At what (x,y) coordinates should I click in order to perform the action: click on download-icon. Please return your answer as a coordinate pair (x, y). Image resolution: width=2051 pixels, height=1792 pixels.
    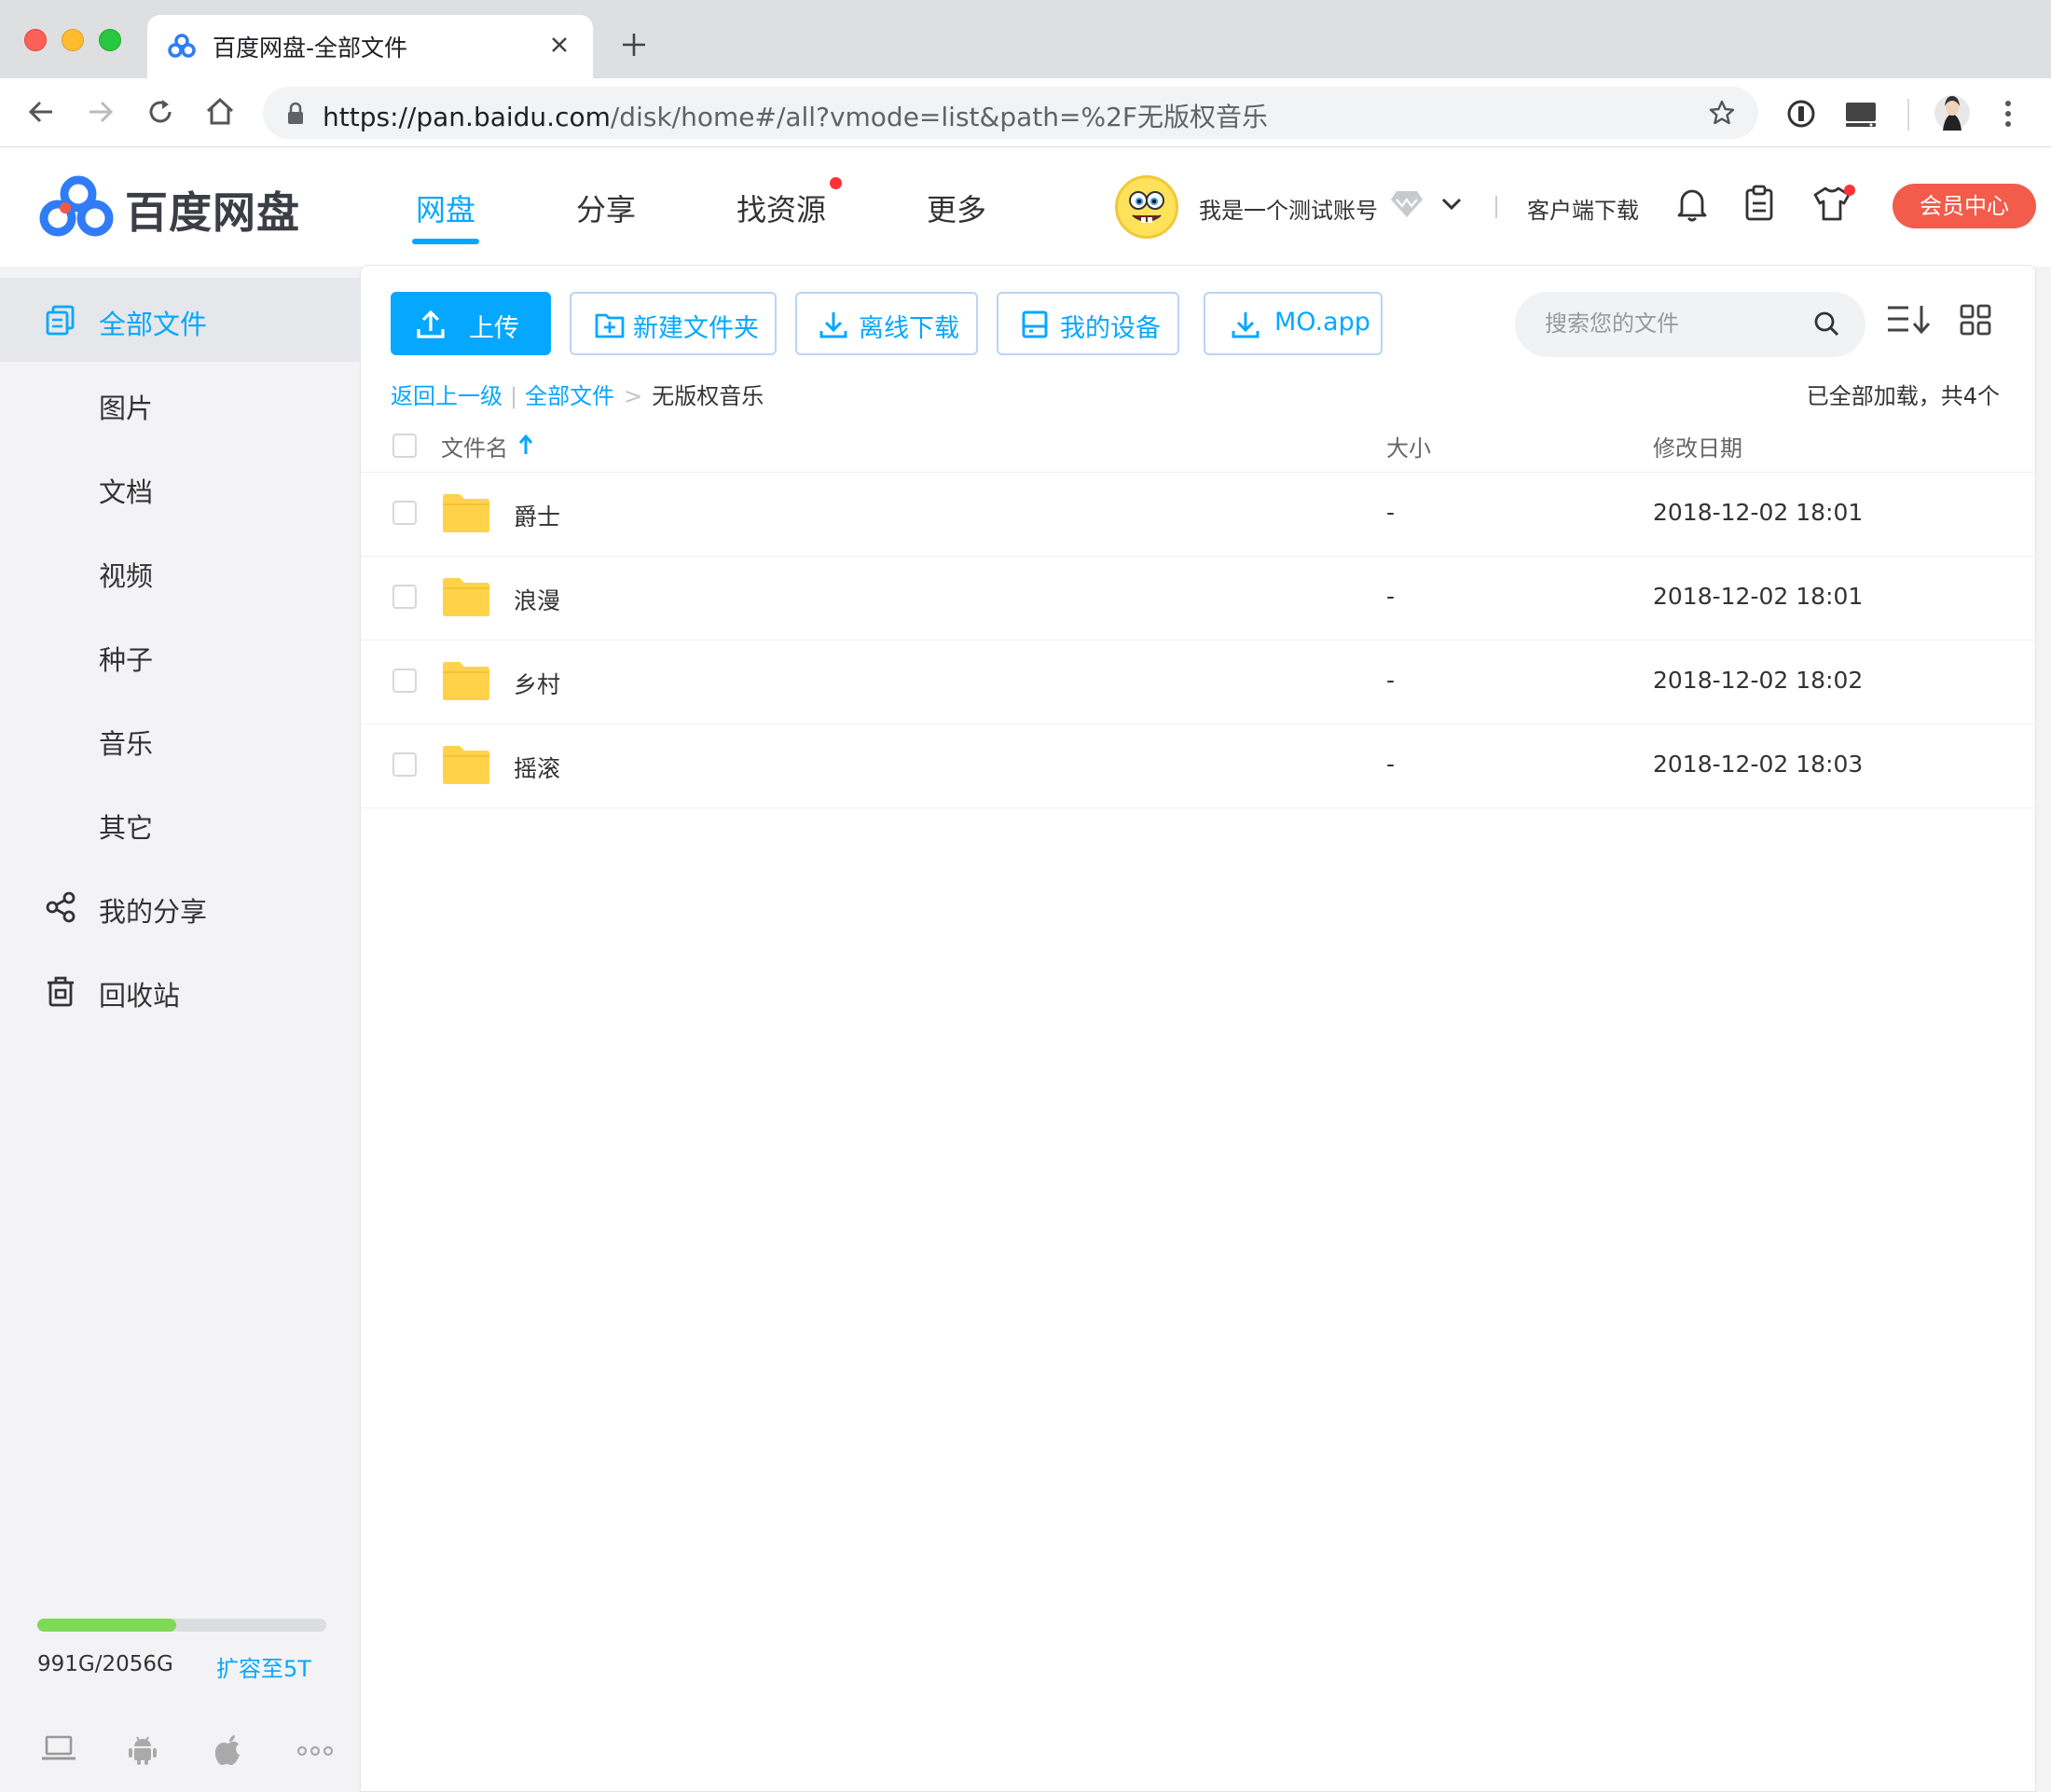
    Looking at the image, I should click on (833, 324).